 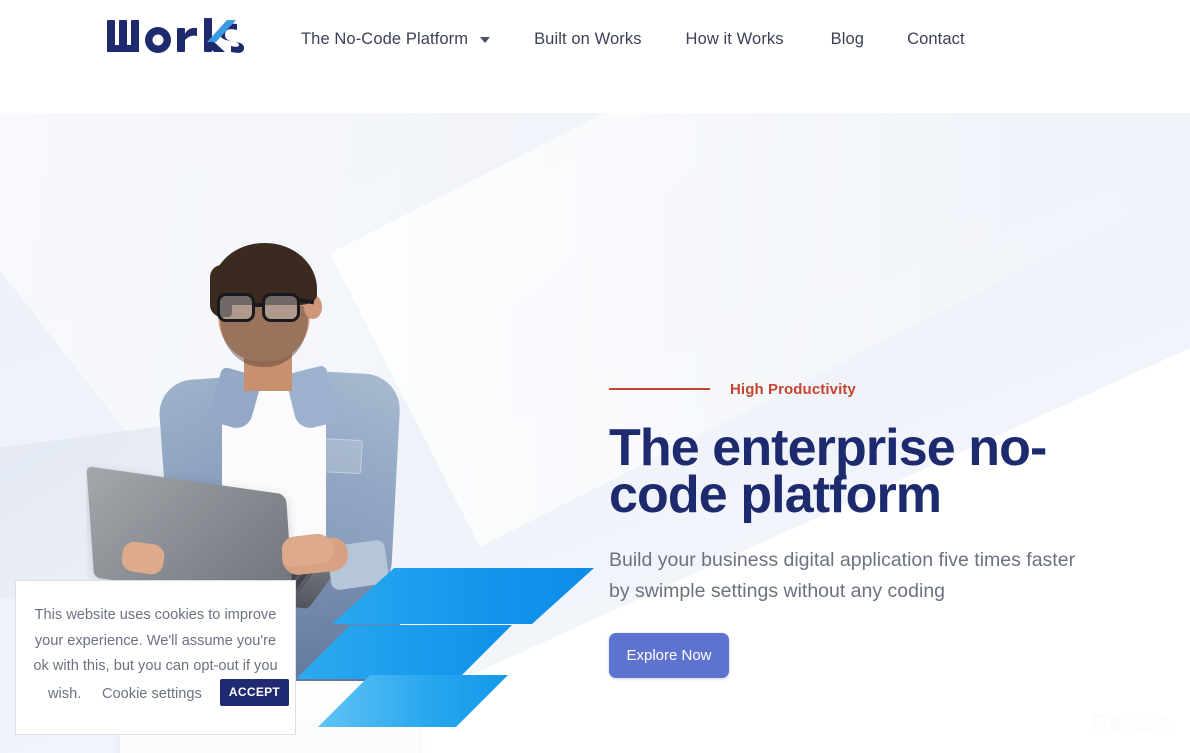 What do you see at coordinates (152, 695) in the screenshot?
I see `cookie-settings-link: Cookie settings` at bounding box center [152, 695].